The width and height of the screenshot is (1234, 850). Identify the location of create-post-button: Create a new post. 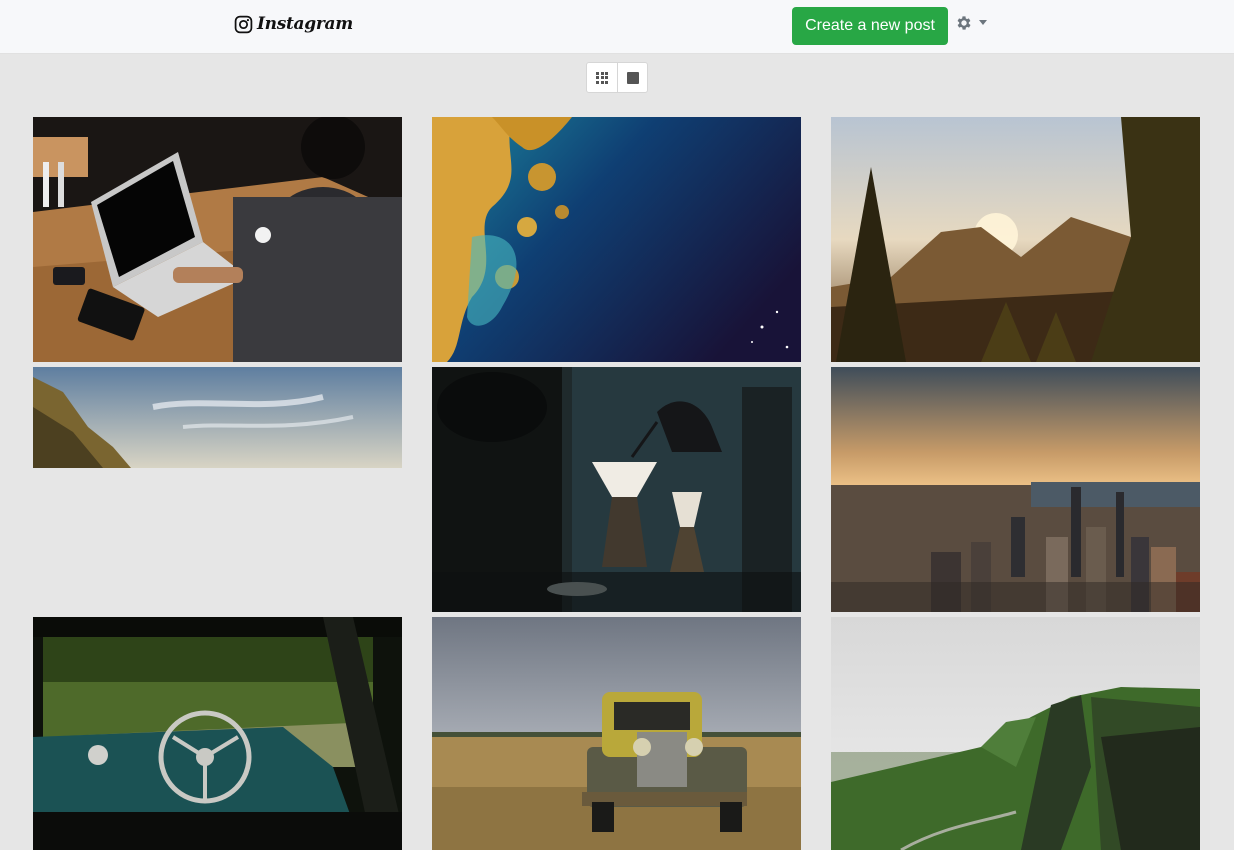
(870, 26).